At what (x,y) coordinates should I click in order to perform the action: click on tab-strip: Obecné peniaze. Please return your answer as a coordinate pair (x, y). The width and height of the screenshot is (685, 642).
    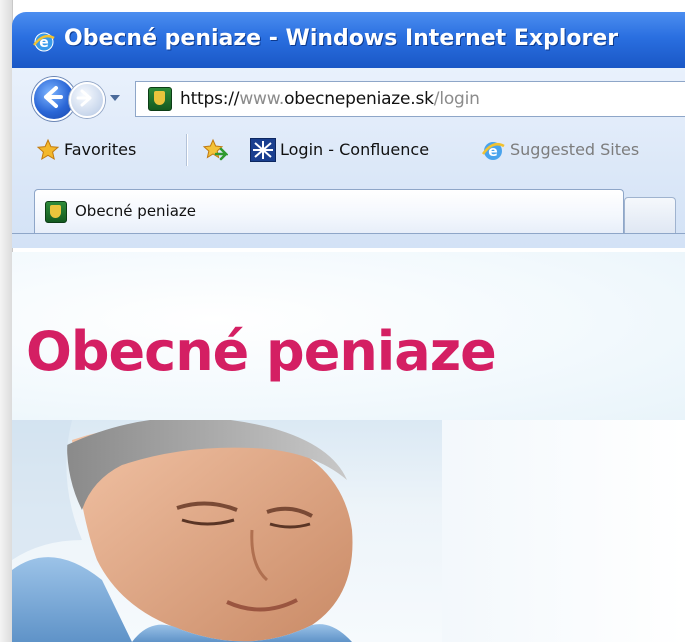
    Looking at the image, I should click on (348, 214).